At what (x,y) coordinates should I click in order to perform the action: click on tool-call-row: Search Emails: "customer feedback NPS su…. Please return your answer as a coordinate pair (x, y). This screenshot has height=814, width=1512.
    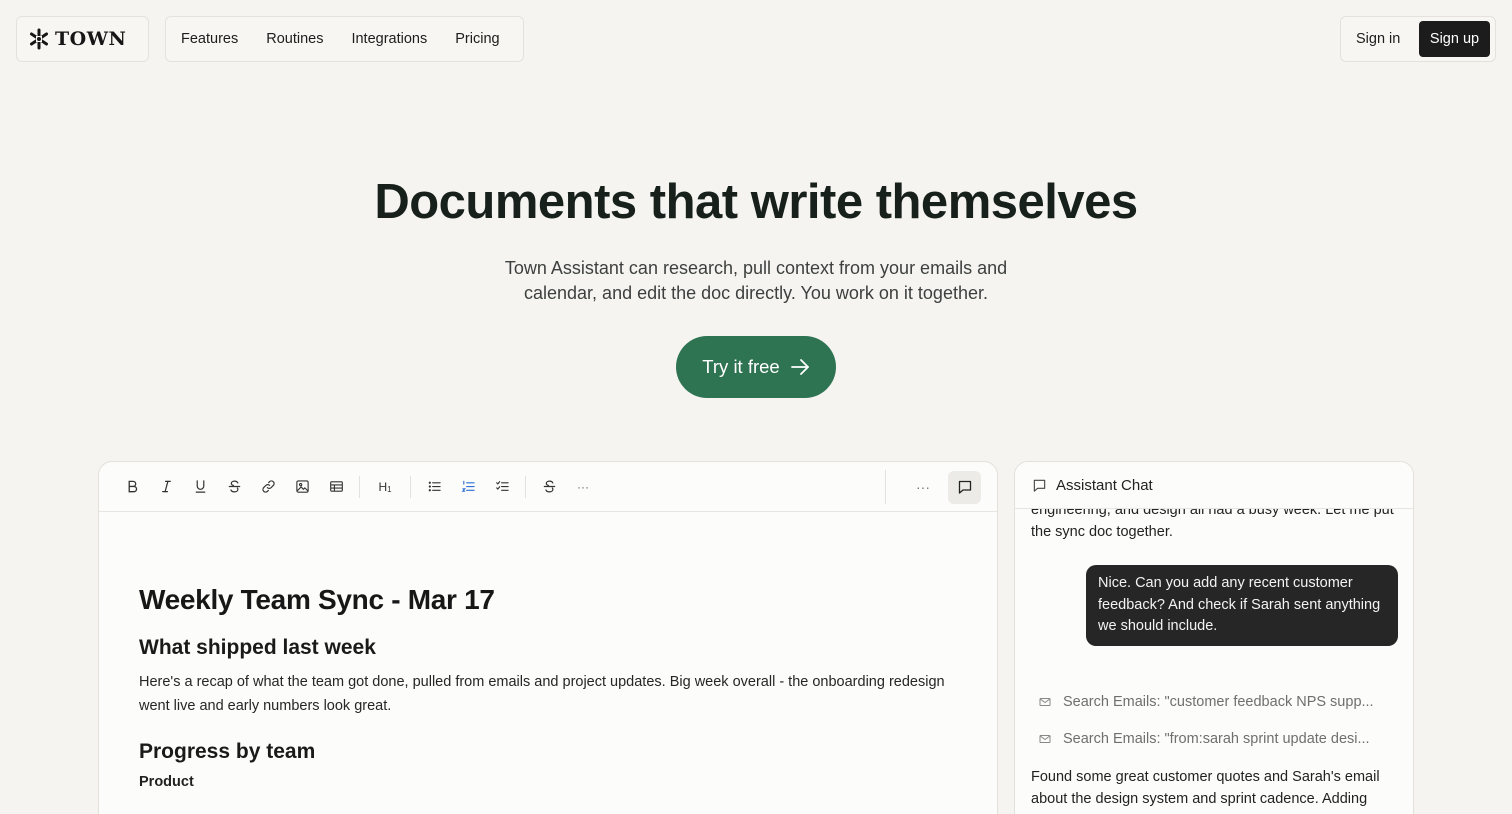
    Looking at the image, I should click on (1206, 702).